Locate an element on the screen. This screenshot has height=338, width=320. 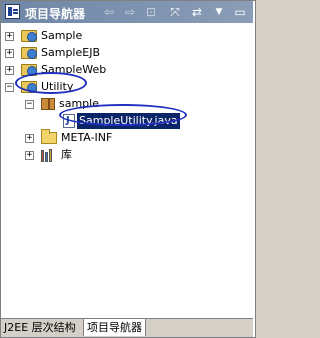
tree-item-sampleutility-java: SampleUtility.java is located at coordinates (126, 121).